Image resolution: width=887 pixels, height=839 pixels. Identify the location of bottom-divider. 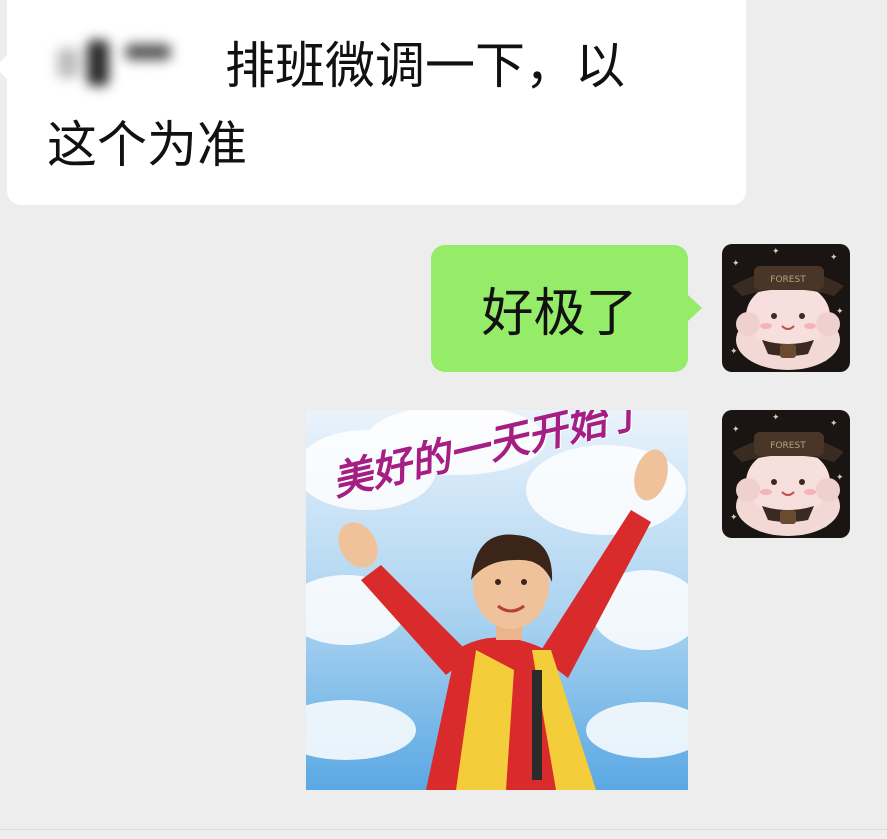
(443, 829).